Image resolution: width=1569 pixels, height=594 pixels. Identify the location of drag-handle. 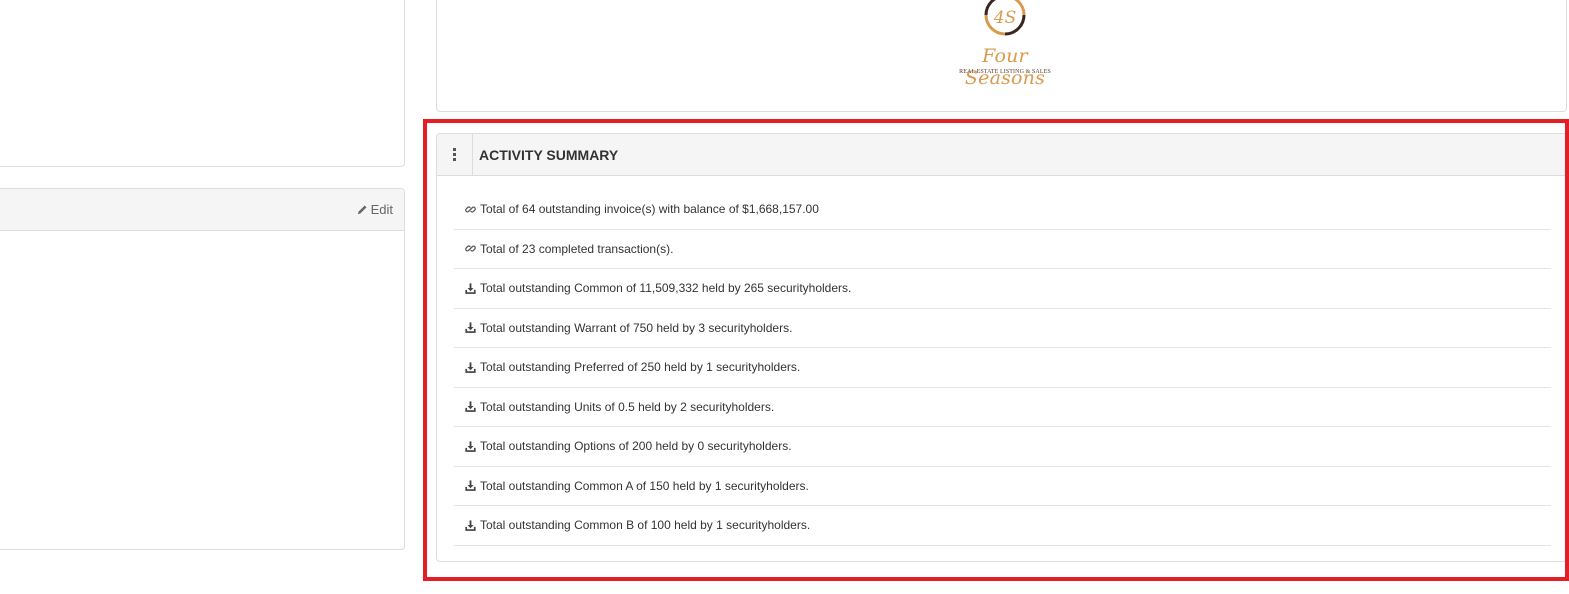
(455, 154).